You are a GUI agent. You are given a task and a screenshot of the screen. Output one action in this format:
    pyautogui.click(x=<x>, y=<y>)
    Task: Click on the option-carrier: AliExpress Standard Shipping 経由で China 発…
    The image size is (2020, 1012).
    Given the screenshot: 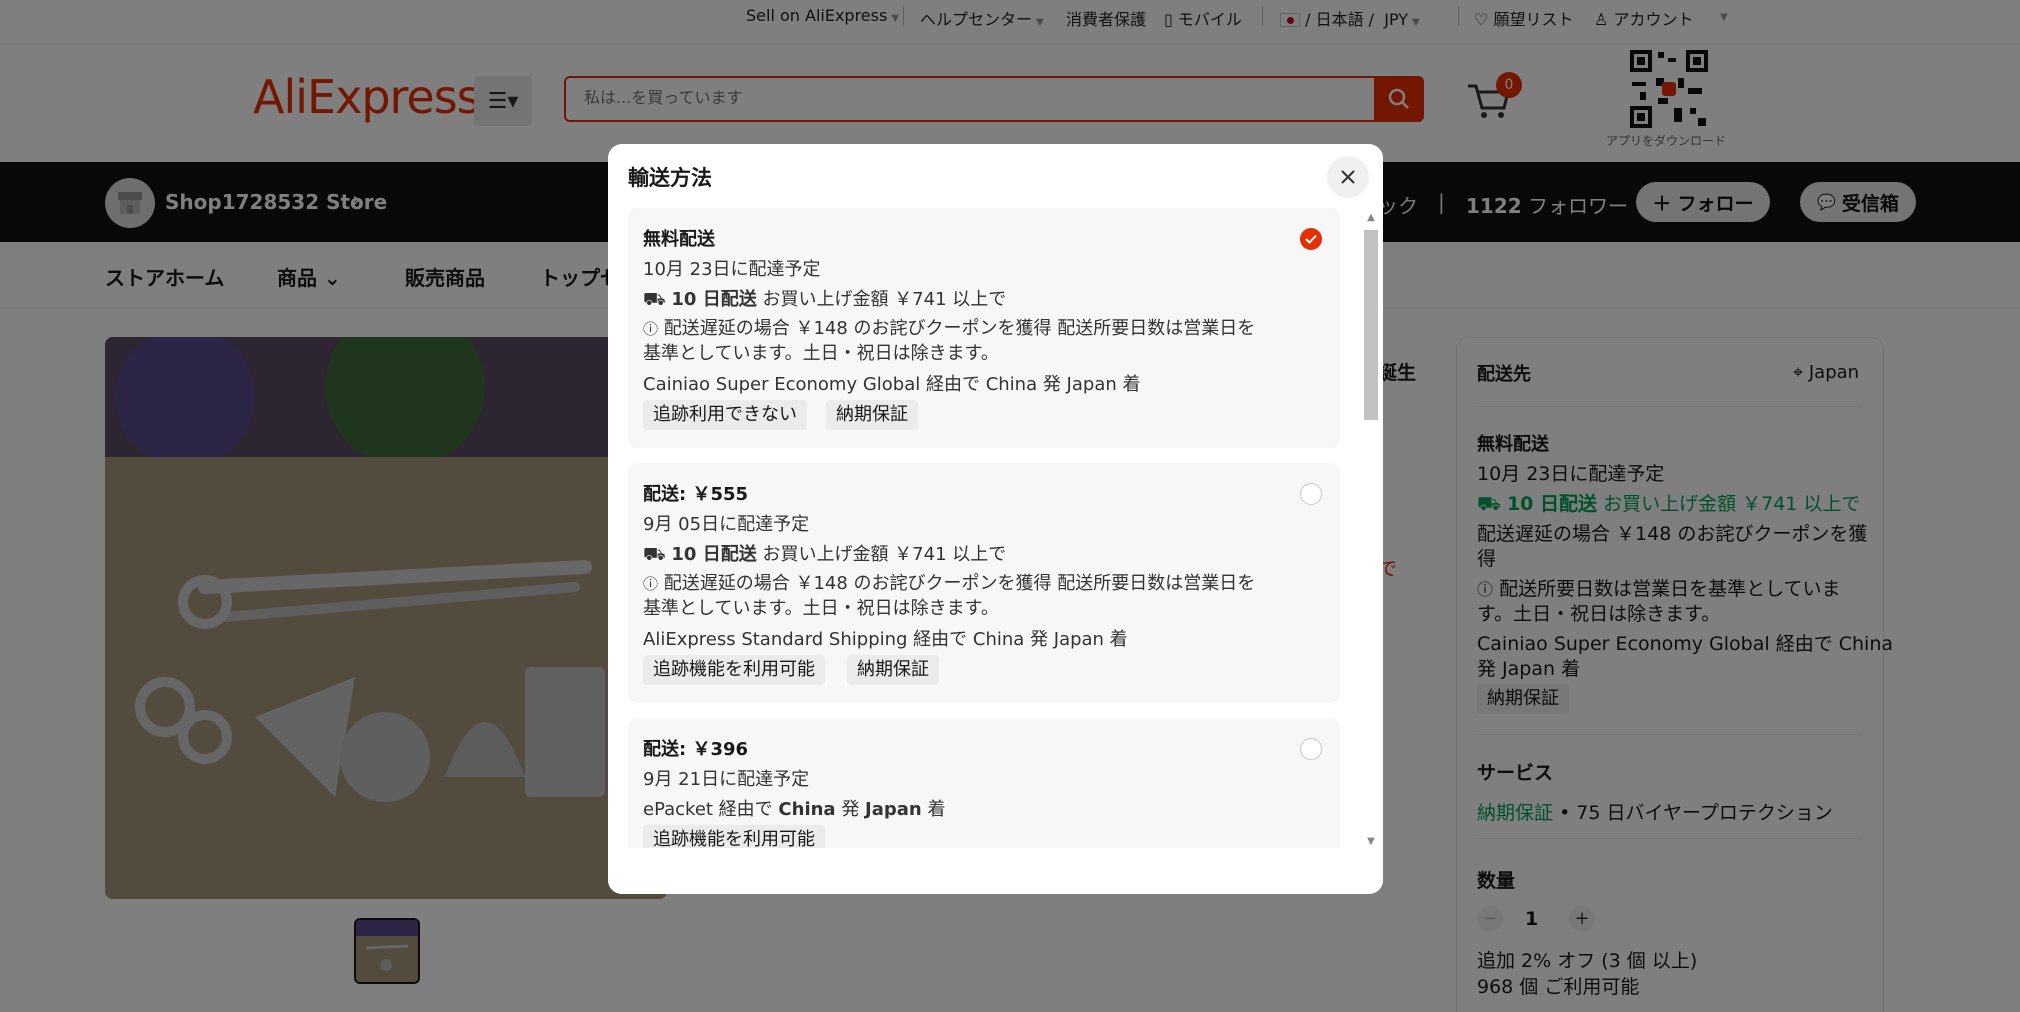 What is the action you would take?
    pyautogui.click(x=885, y=639)
    